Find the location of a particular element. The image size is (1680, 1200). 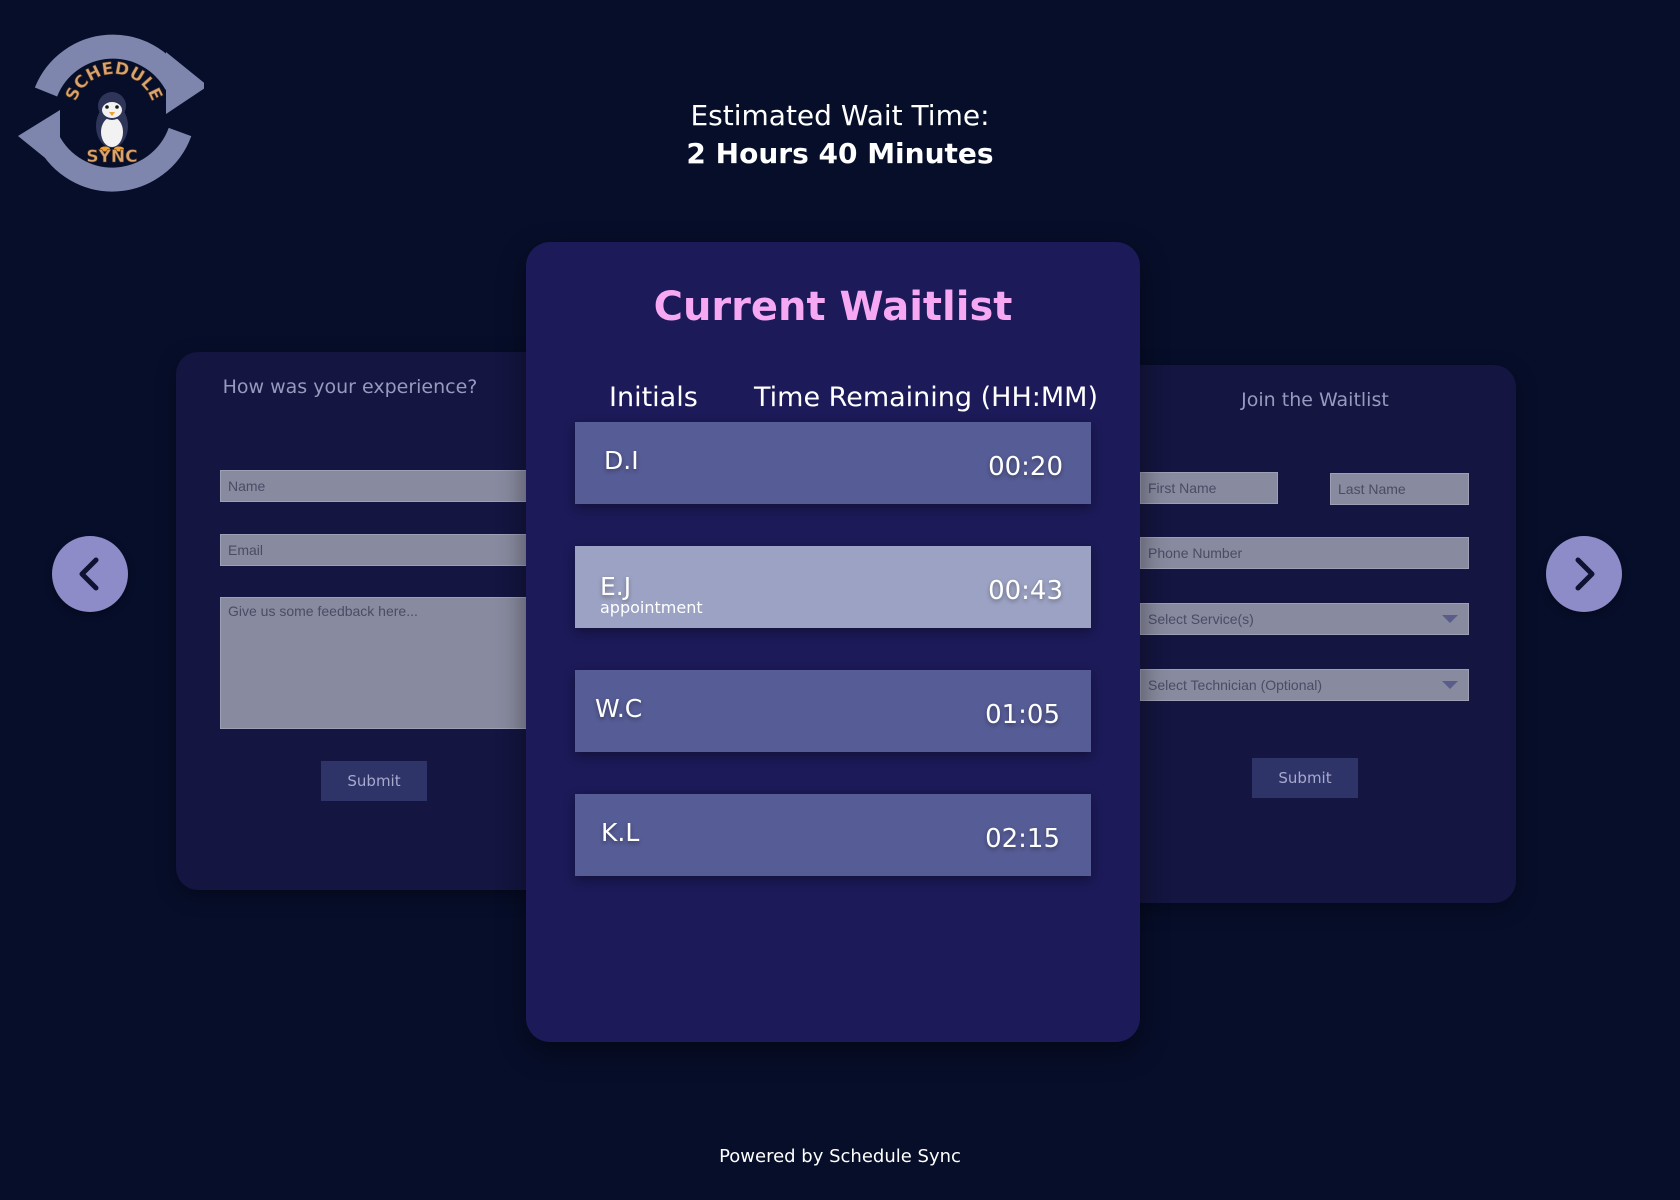

row-time-remaining: 02:15 is located at coordinates (1022, 839).